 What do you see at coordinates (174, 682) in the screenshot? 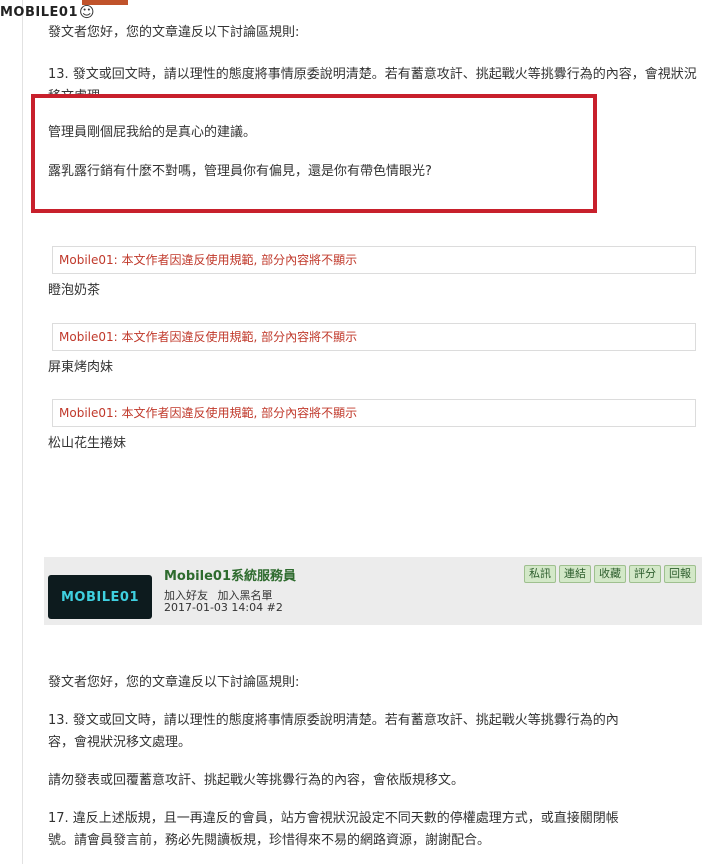
I see `post2-greeting: 發文者您好，您的文章違反以下討論區規則:` at bounding box center [174, 682].